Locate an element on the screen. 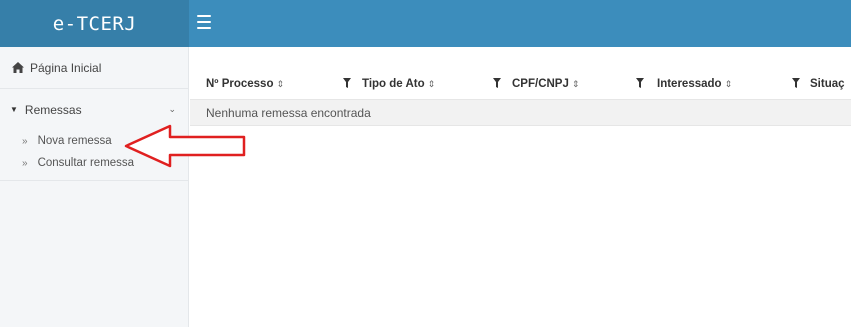 This screenshot has height=327, width=851. column-label: CPF/CNPJ is located at coordinates (540, 84).